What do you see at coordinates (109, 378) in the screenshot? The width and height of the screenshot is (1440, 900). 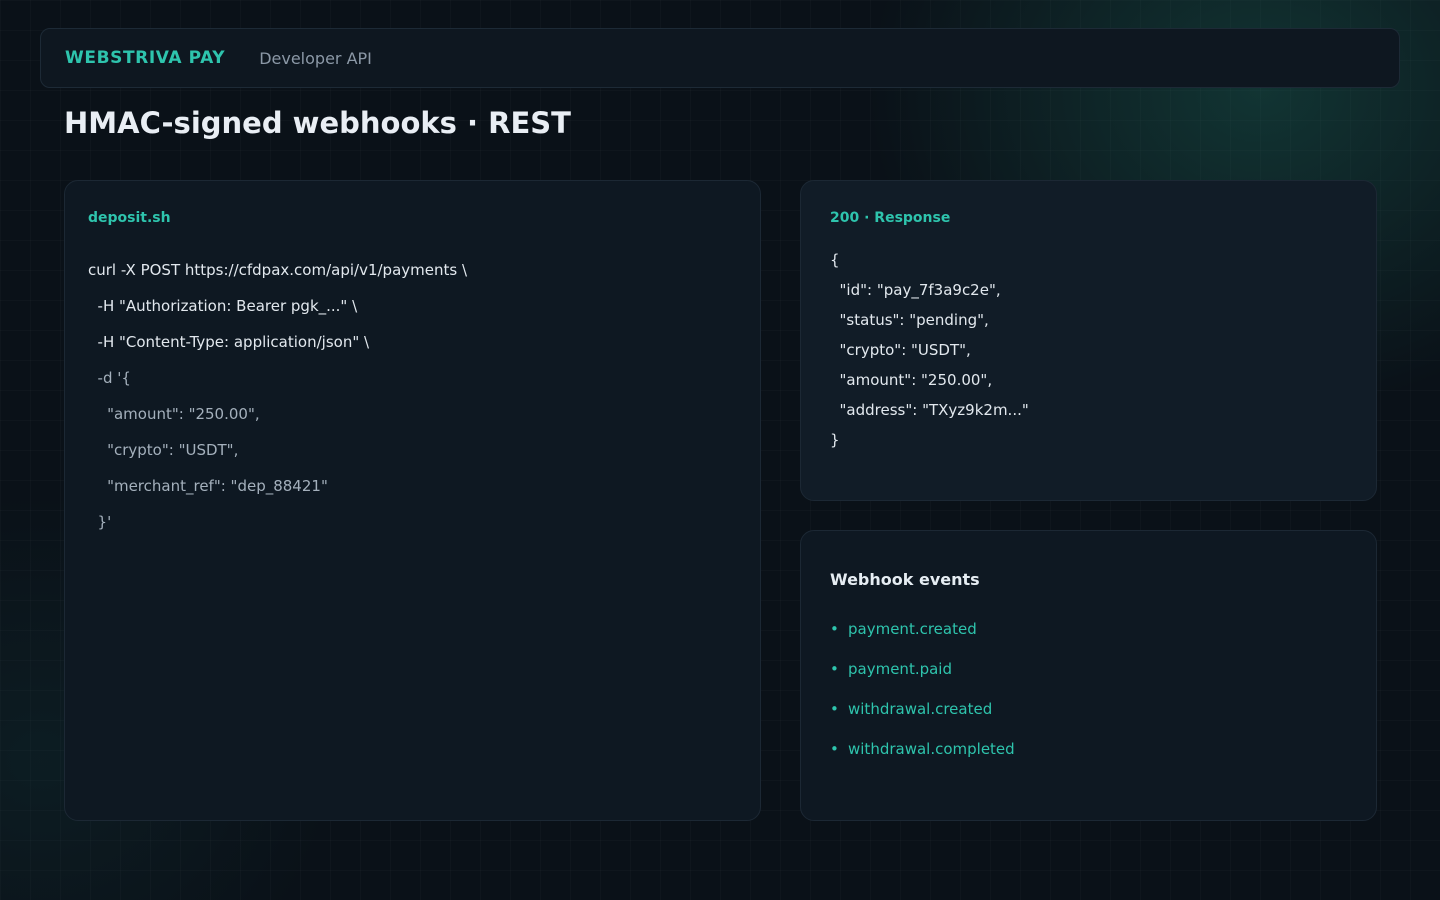 I see `code-line: -d '{` at bounding box center [109, 378].